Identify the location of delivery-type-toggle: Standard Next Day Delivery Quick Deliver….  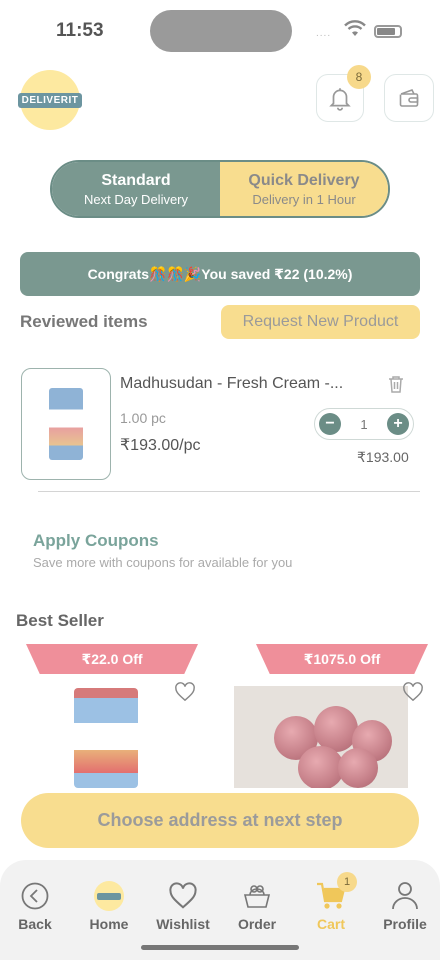
(220, 189).